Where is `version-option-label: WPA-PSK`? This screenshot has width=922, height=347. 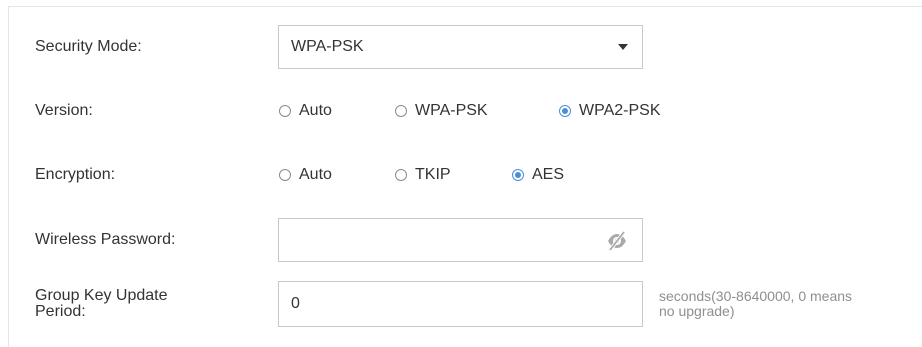 version-option-label: WPA-PSK is located at coordinates (451, 110).